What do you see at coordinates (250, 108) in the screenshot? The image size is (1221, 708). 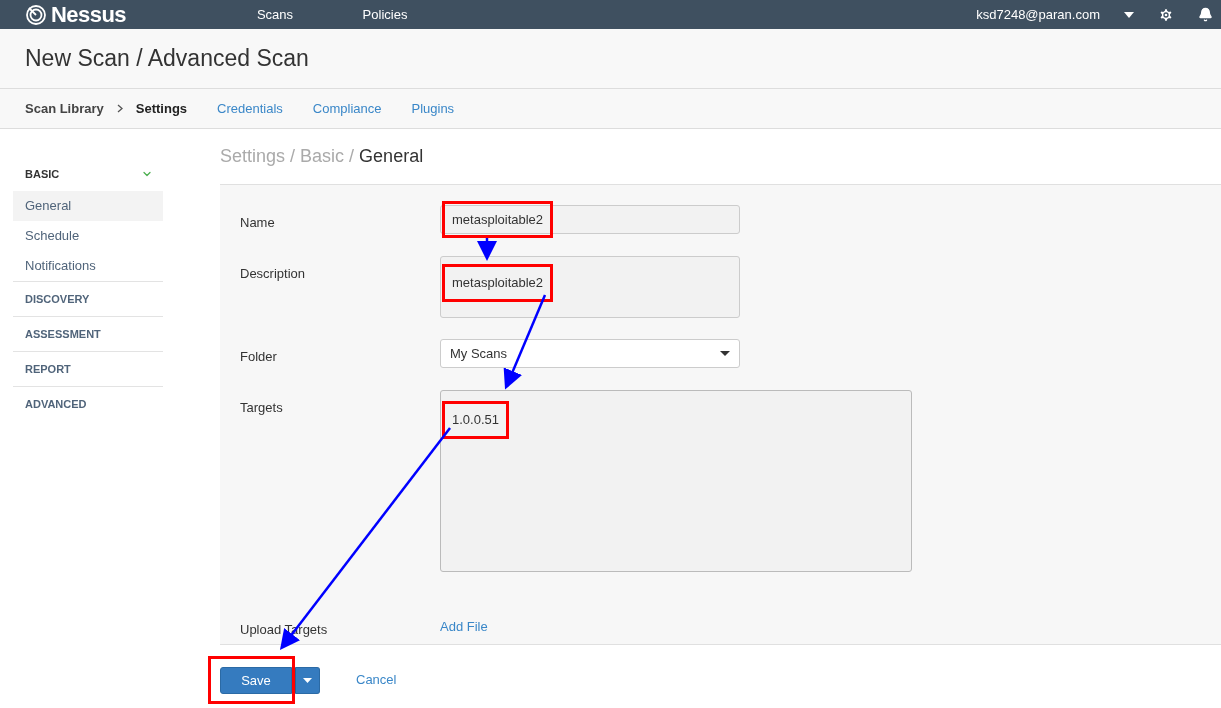 I see `page-tab: Credentials` at bounding box center [250, 108].